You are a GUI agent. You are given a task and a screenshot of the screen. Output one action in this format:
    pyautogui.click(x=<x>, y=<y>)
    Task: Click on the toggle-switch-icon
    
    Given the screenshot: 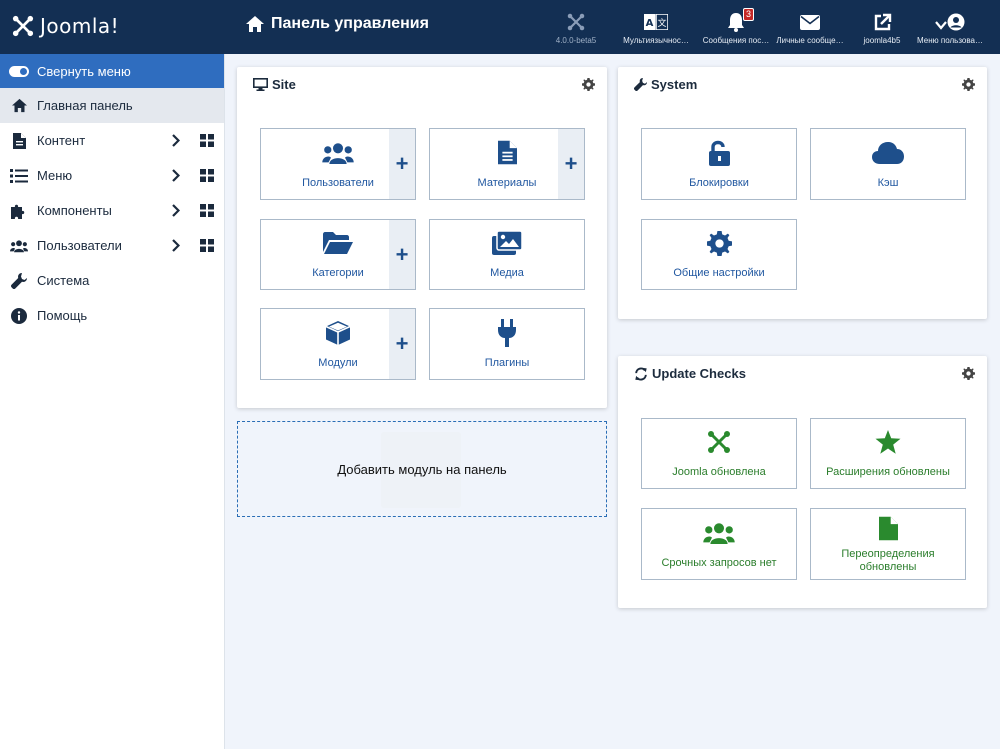 What is the action you would take?
    pyautogui.click(x=19, y=71)
    